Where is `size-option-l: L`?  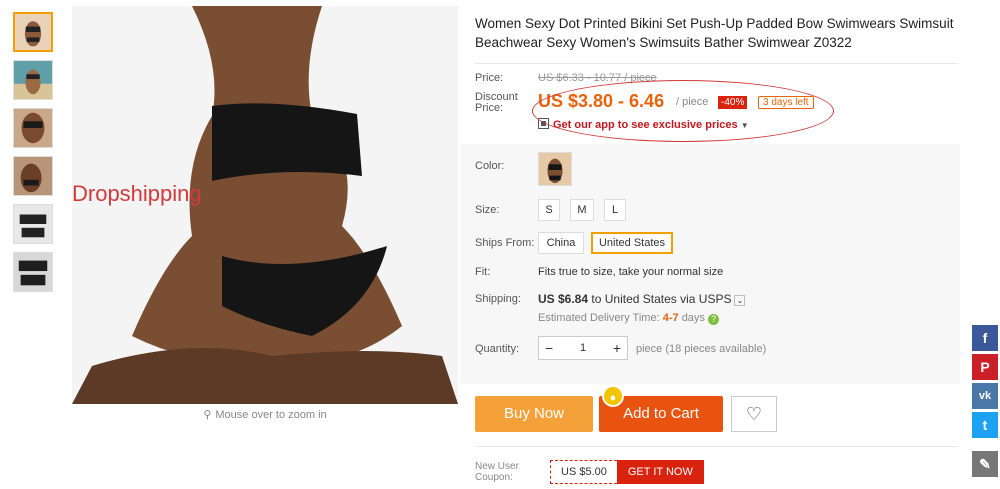 size-option-l: L is located at coordinates (615, 210).